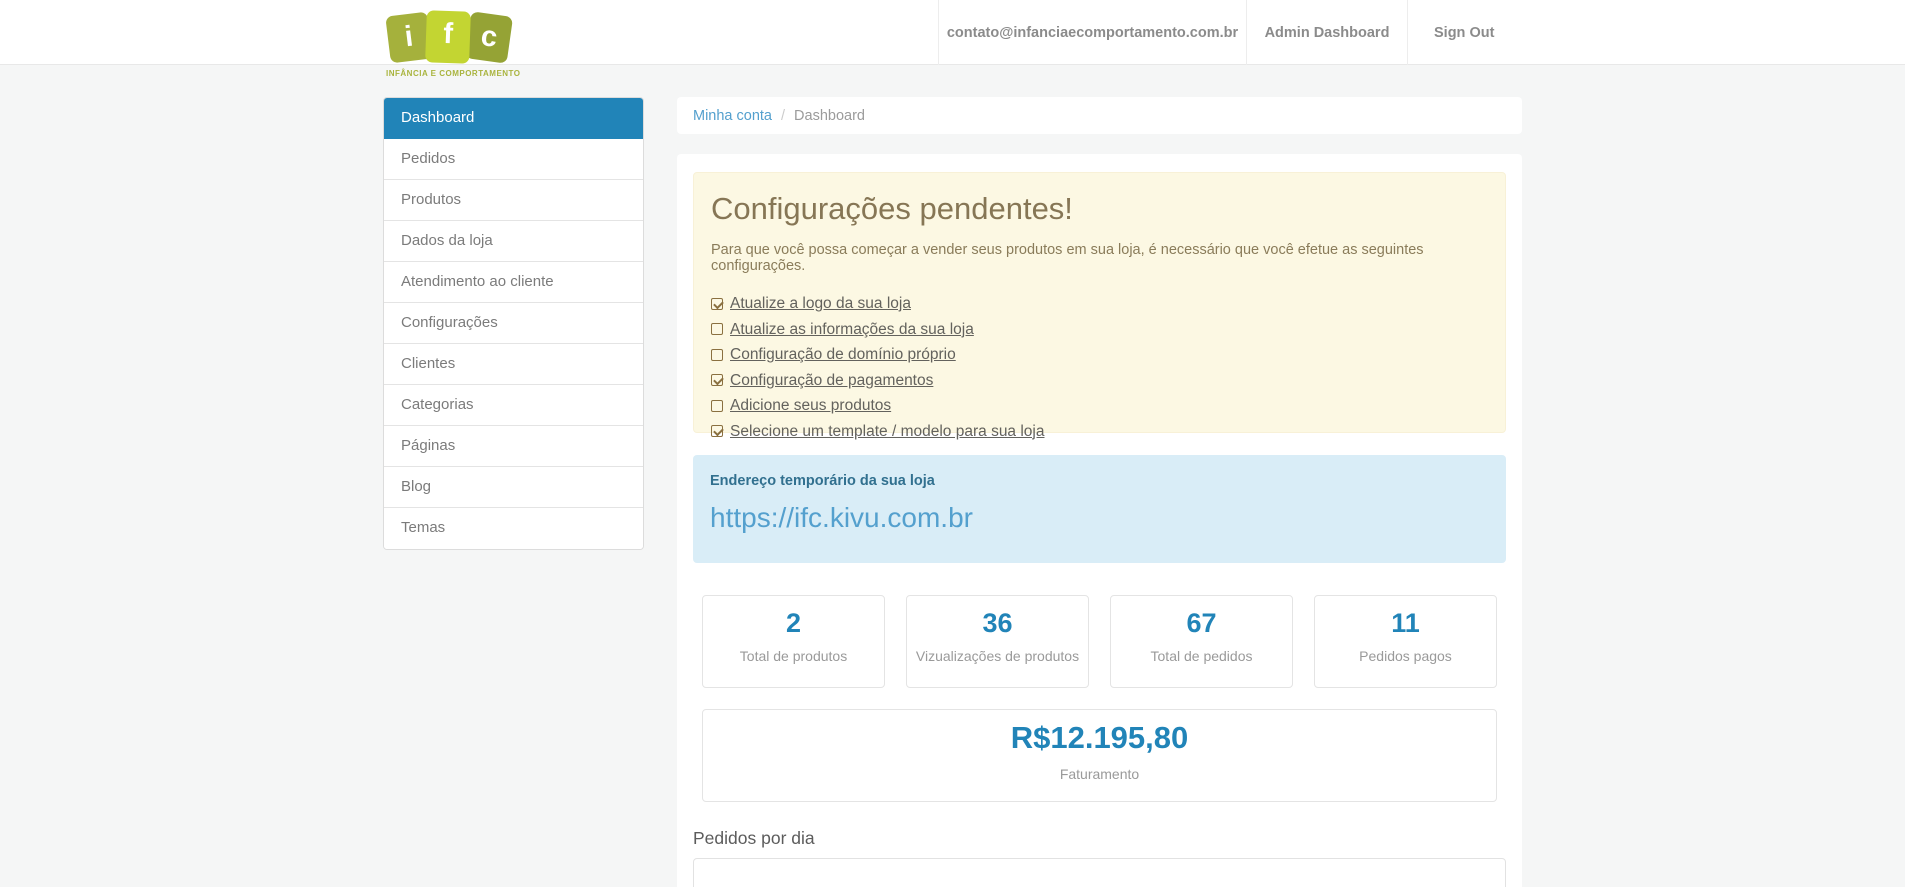 Image resolution: width=1905 pixels, height=887 pixels. What do you see at coordinates (1463, 32) in the screenshot?
I see `sign-out-link: Sign Out` at bounding box center [1463, 32].